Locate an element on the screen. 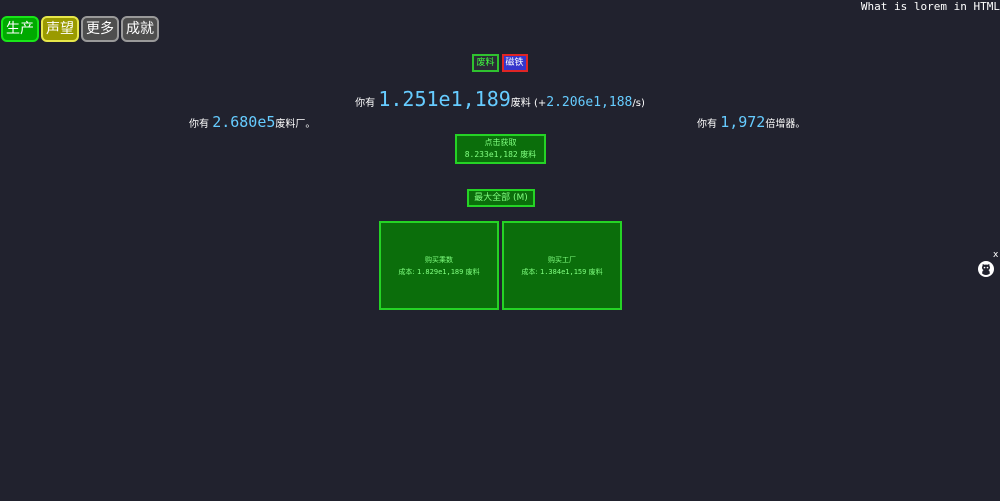 The image size is (1000, 501). collect-scrap-button: 点击获取 8.233e1,182 废料 is located at coordinates (500, 149).